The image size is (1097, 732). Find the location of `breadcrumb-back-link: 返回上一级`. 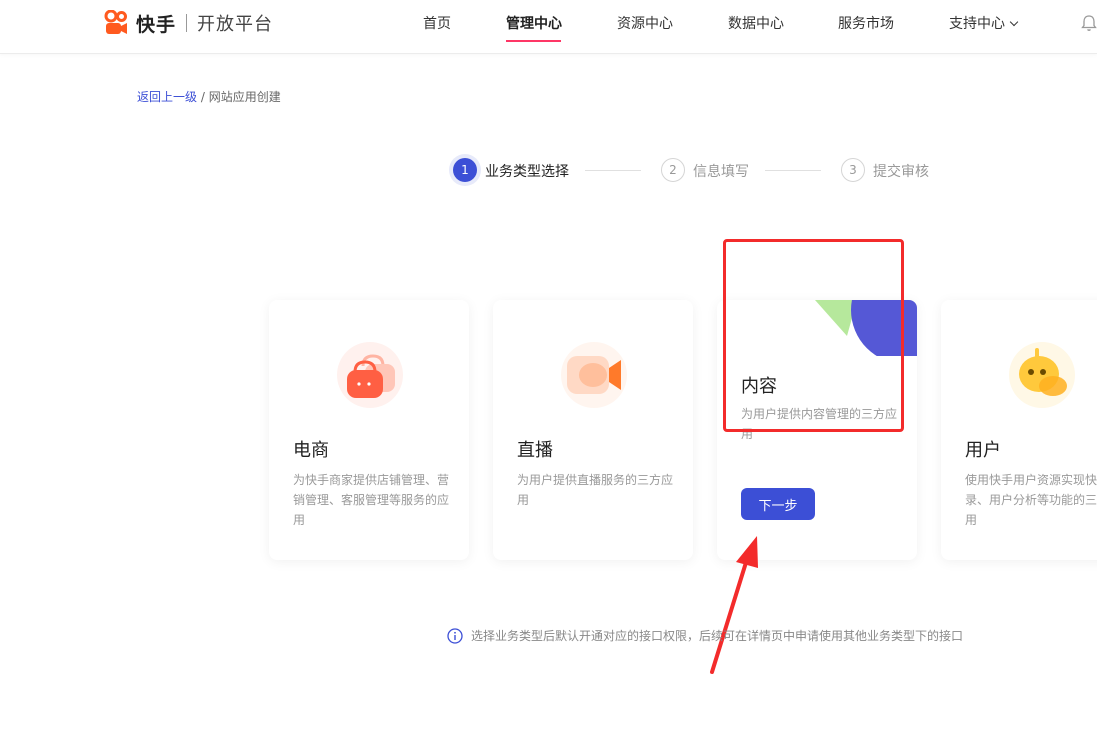

breadcrumb-back-link: 返回上一级 is located at coordinates (167, 97).